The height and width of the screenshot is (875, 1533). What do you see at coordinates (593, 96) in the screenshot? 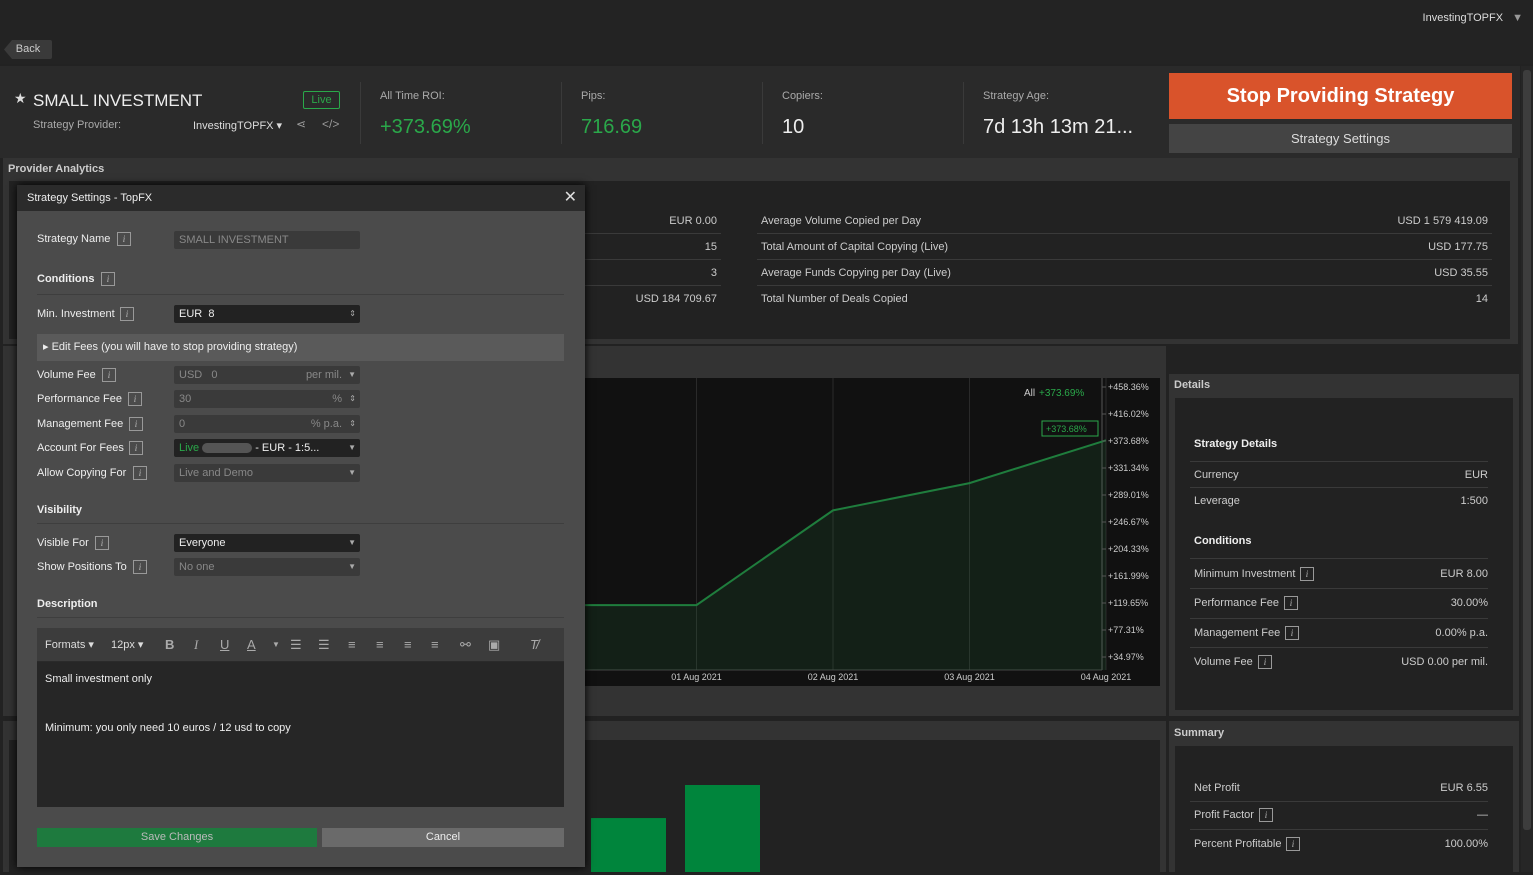
I see `pips-label: Pips:` at bounding box center [593, 96].